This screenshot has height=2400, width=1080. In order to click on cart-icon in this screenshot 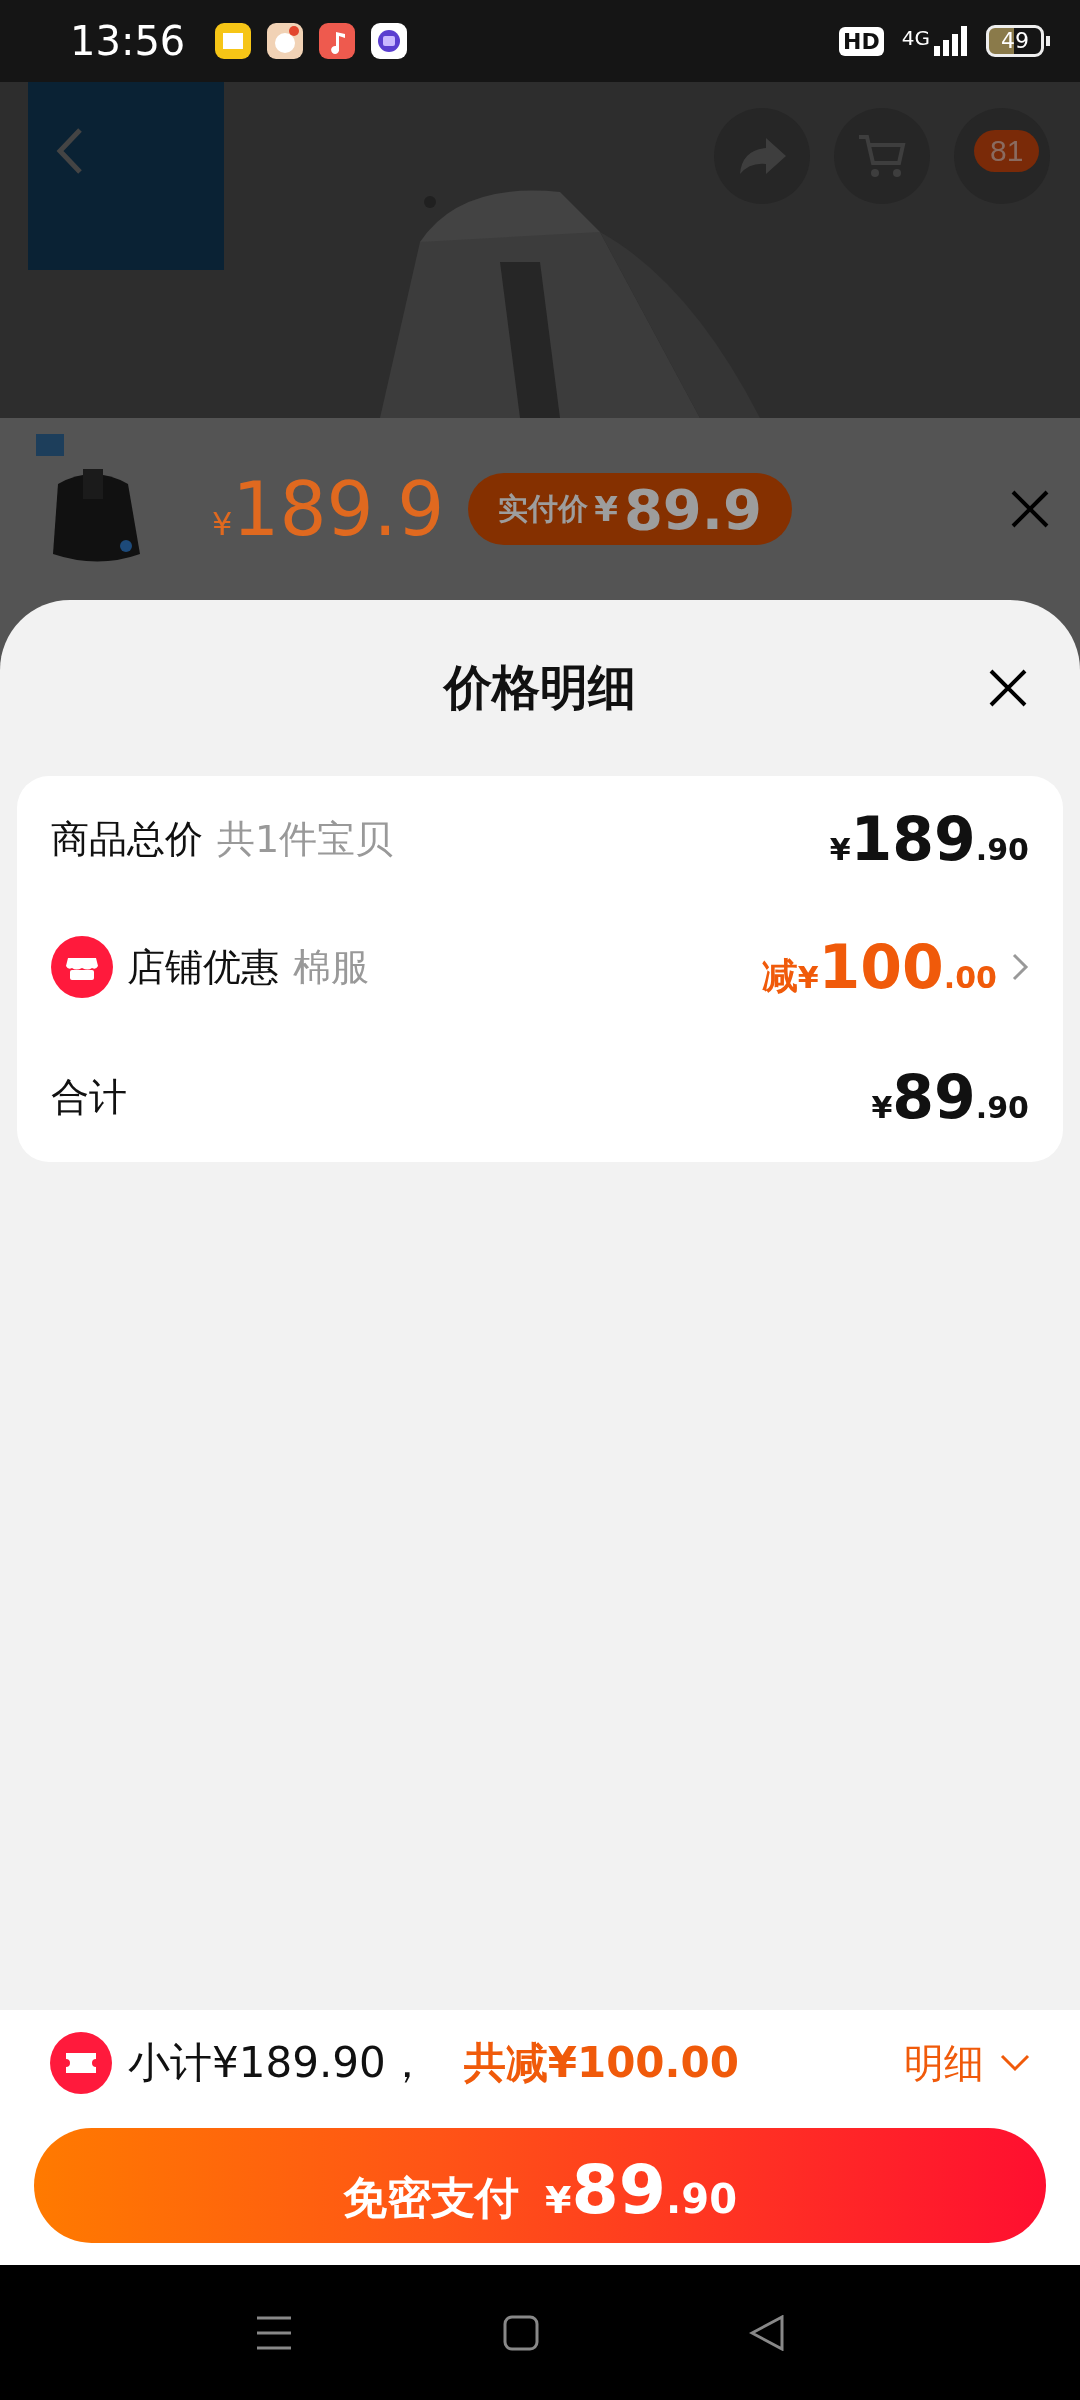, I will do `click(882, 156)`.